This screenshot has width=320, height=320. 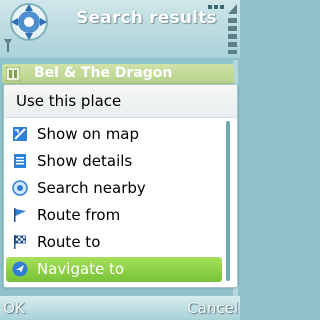 What do you see at coordinates (20, 215) in the screenshot?
I see `flag-start-icon` at bounding box center [20, 215].